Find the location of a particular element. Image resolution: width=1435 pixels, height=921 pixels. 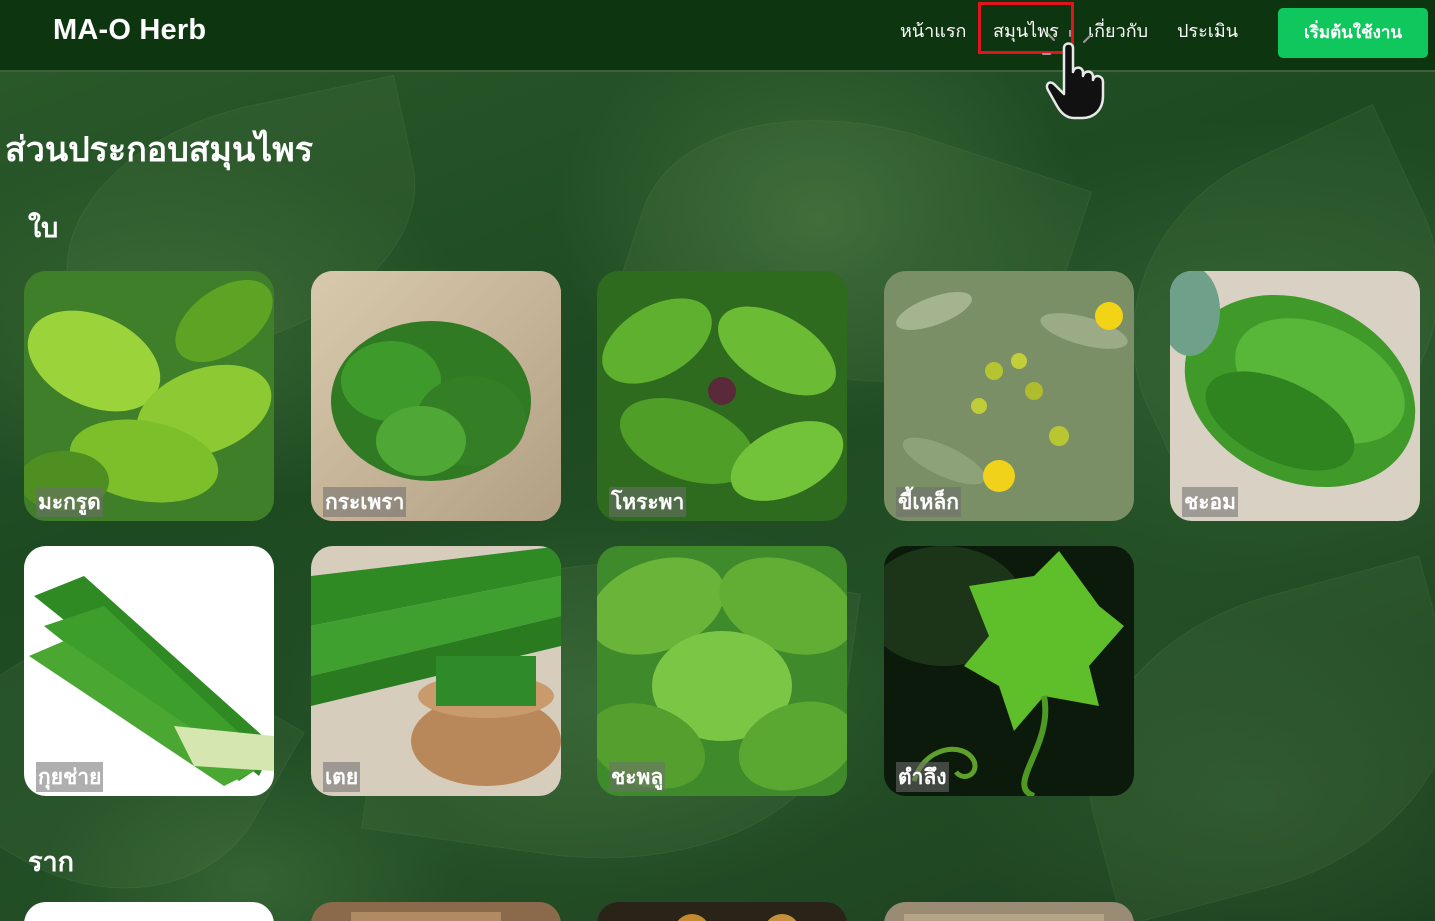

herb-card-cassod-tree: ขี้เหล็ก is located at coordinates (1009, 396).